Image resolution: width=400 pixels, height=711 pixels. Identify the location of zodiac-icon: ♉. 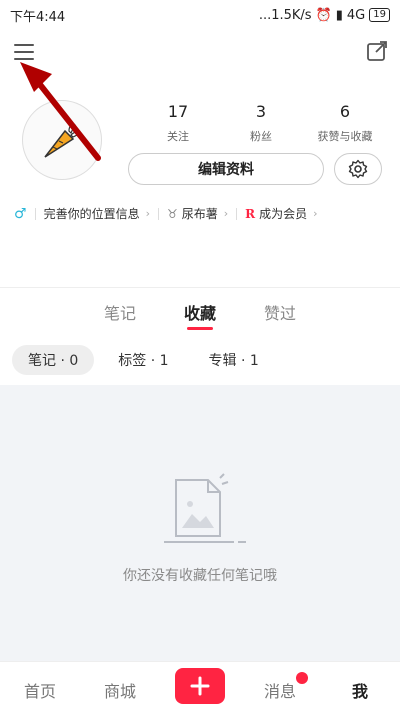
(172, 213).